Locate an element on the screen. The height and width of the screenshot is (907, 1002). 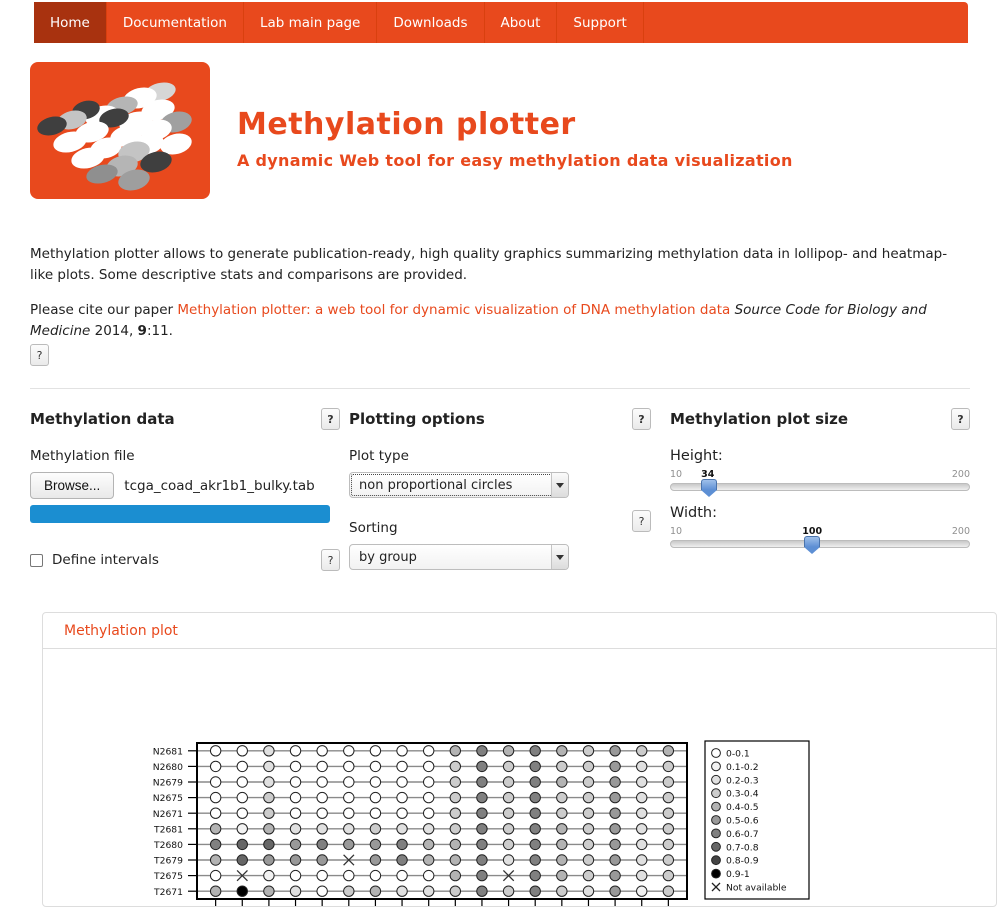
plot-size-help-button: ? is located at coordinates (960, 419).